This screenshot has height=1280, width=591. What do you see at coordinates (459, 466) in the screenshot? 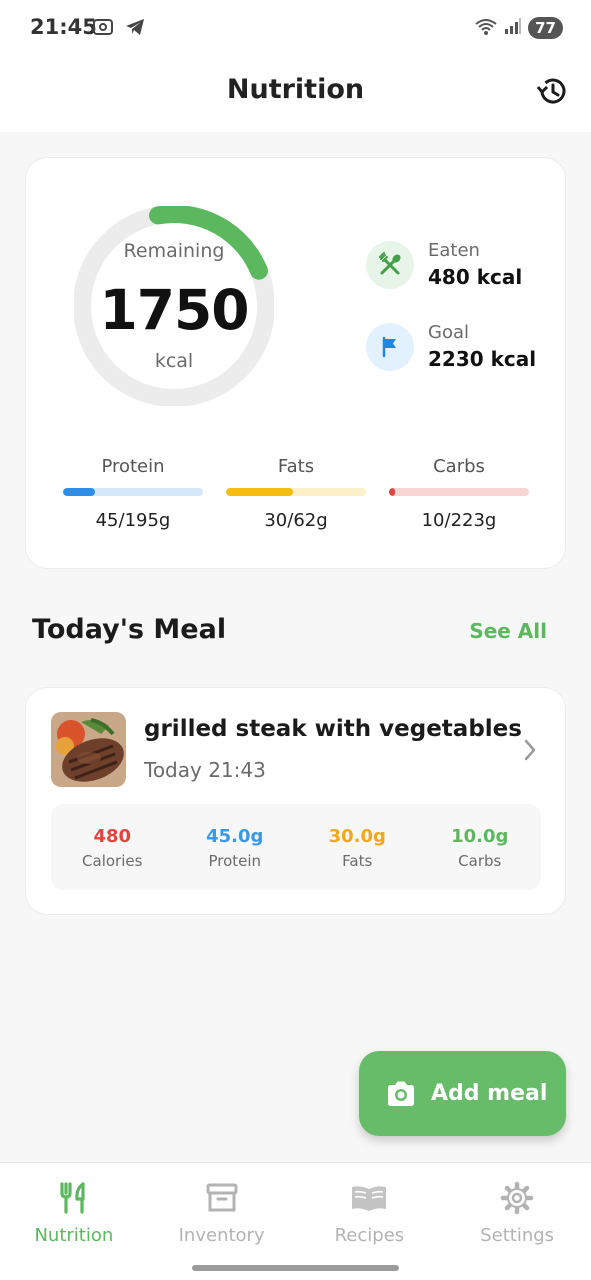
I see `macro-name: Carbs` at bounding box center [459, 466].